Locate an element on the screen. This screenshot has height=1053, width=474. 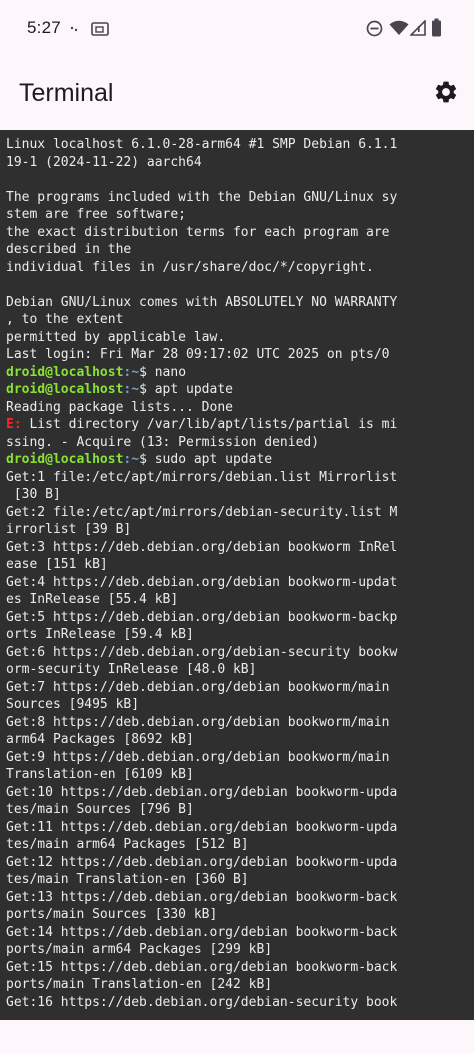
terminal-line: arm64 Packages [8692 kB] is located at coordinates (100, 739).